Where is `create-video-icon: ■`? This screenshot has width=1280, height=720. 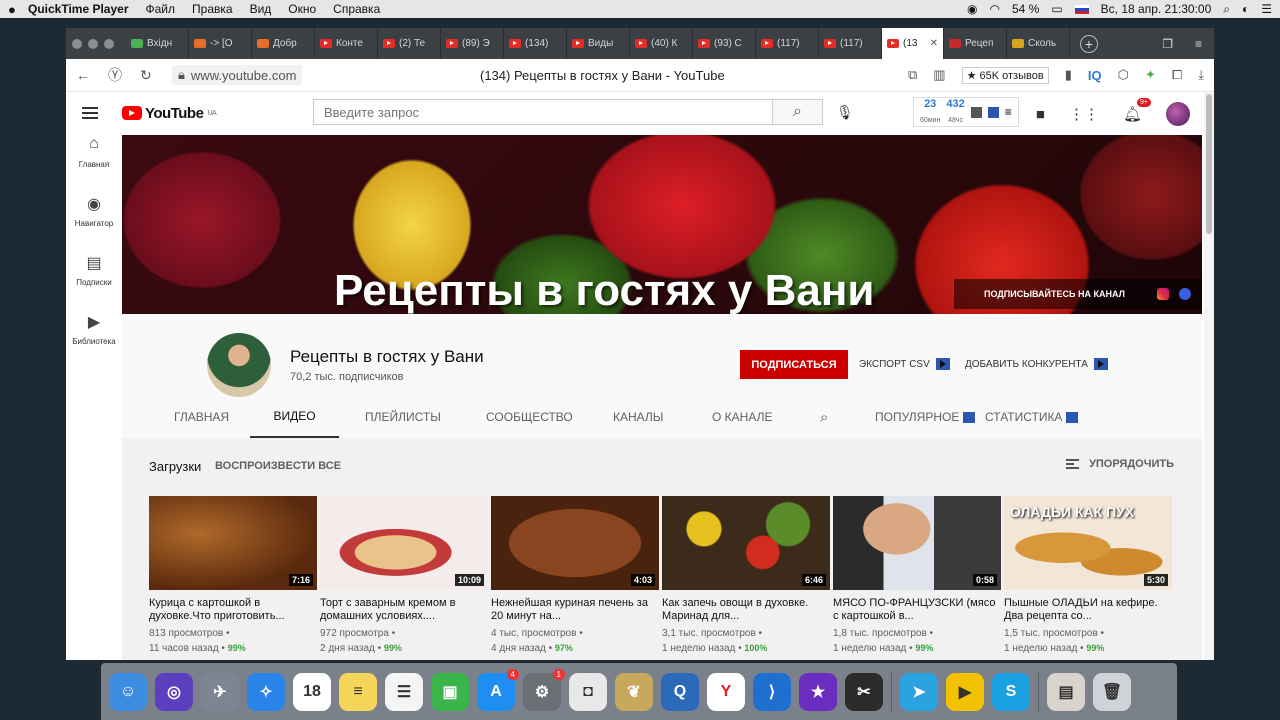 create-video-icon: ■ is located at coordinates (1040, 114).